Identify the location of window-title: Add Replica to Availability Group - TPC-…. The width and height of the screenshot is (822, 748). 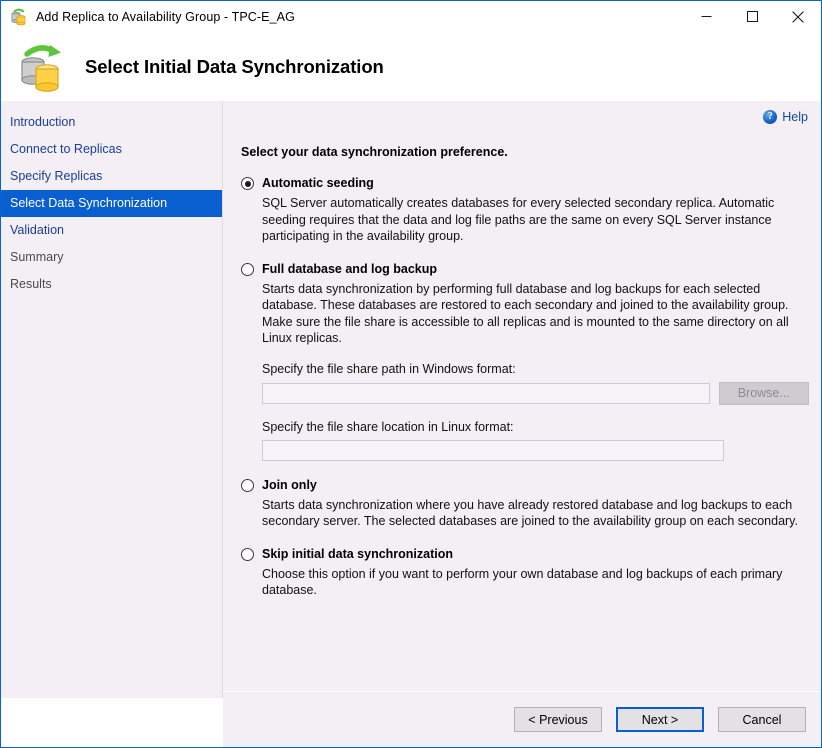
(165, 16).